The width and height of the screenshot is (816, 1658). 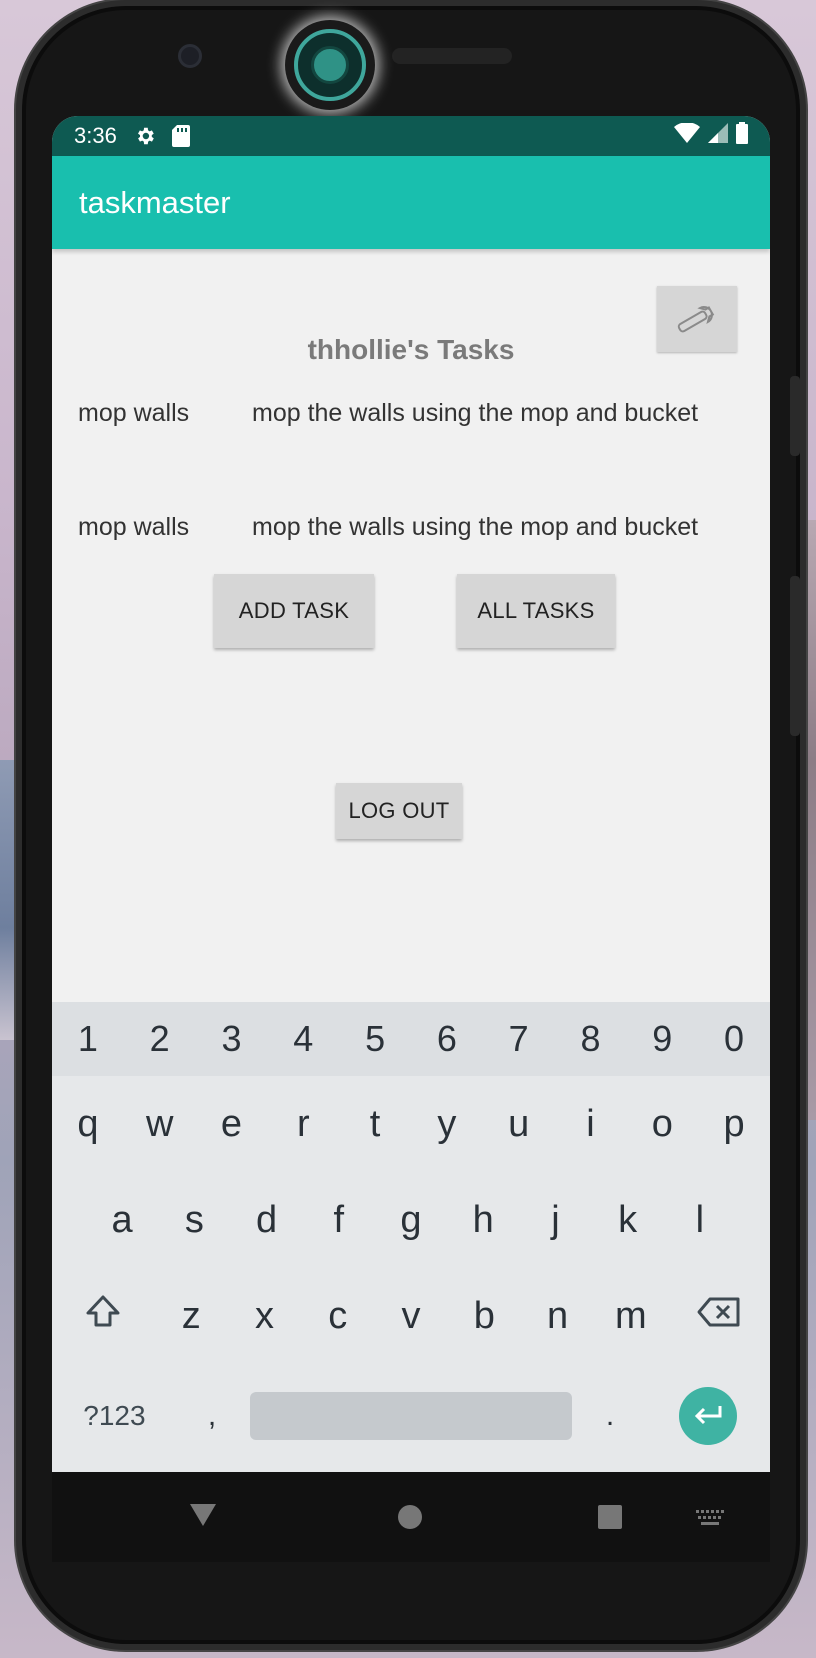 I want to click on key-u: u, so click(x=519, y=1124).